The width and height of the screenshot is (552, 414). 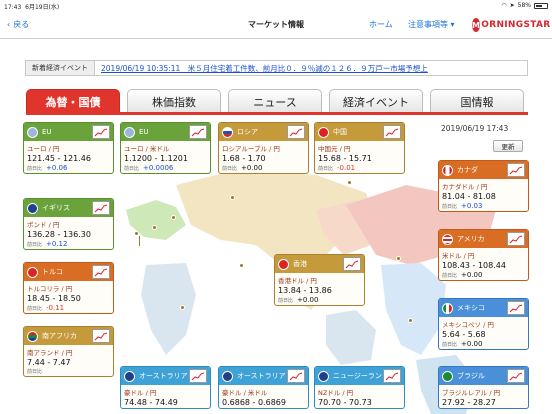 I want to click on nav-bar: ‹ 戻る マーケット情報 ホーム 注意事項等 ▾ M ORNINGSTAR, so click(x=276, y=25).